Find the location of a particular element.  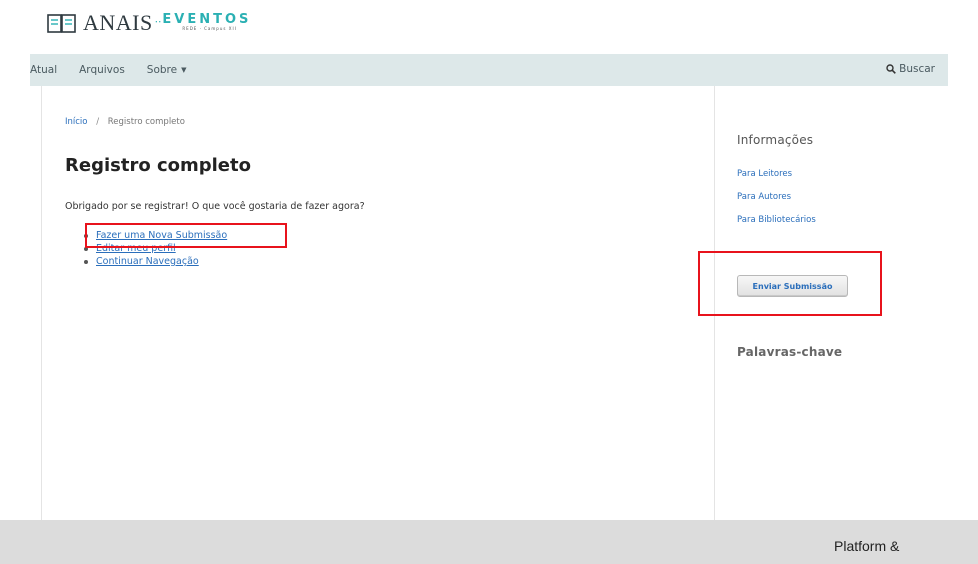

book-icon is located at coordinates (61, 23).